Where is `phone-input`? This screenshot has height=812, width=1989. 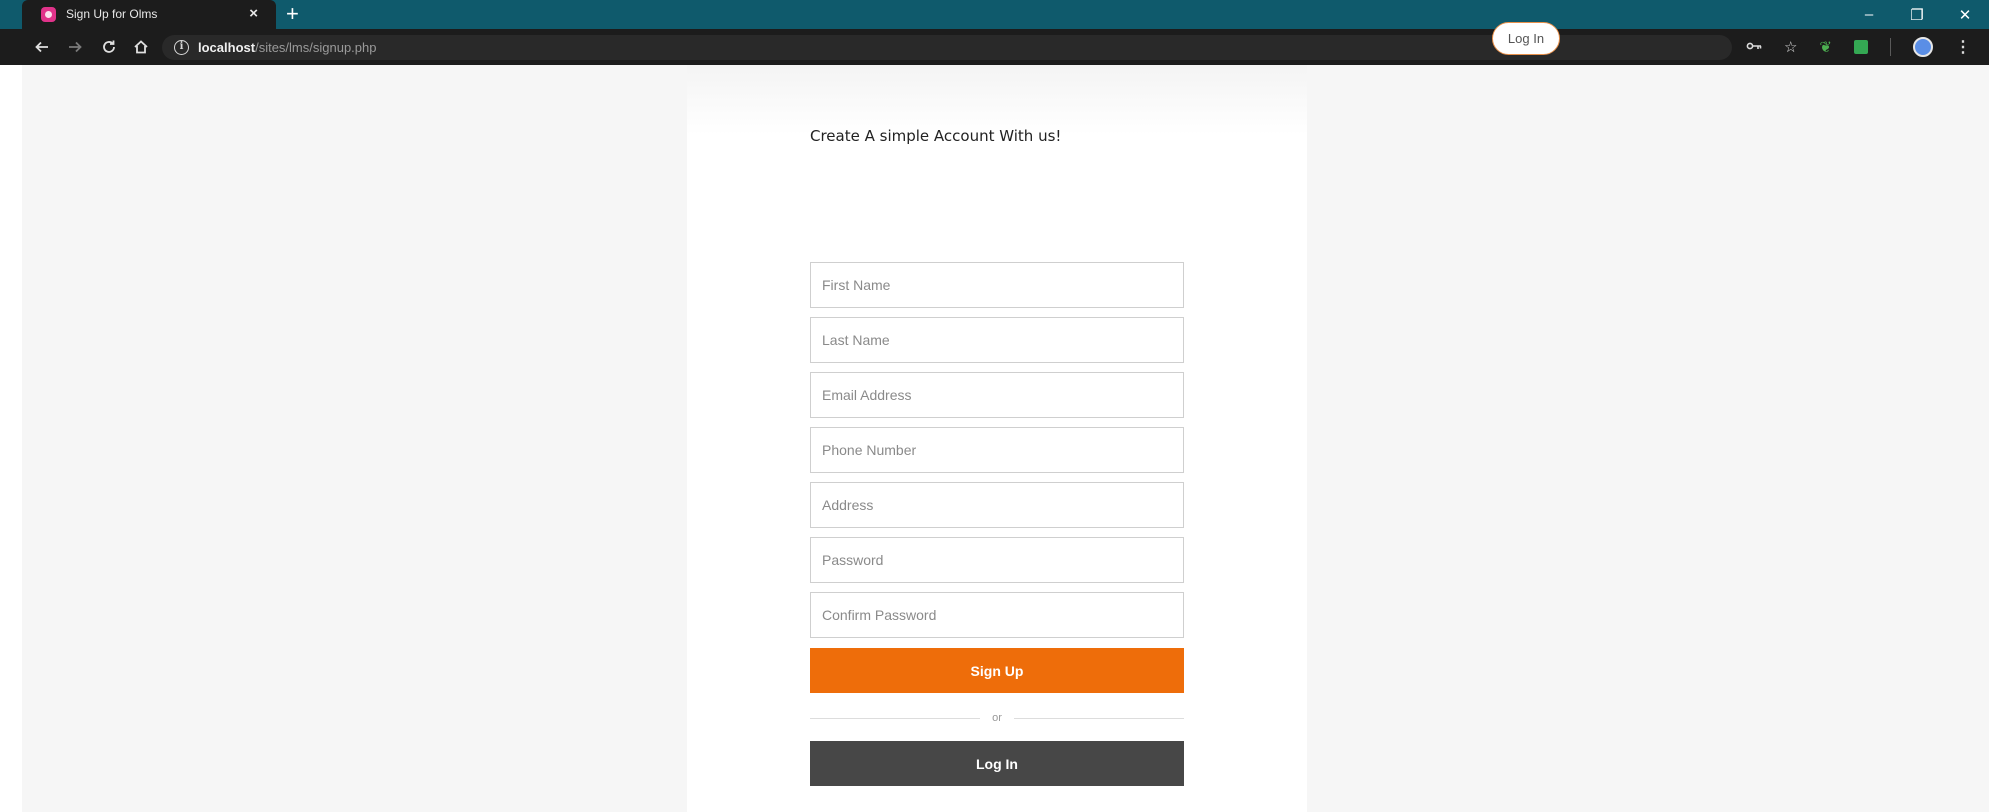 phone-input is located at coordinates (997, 450).